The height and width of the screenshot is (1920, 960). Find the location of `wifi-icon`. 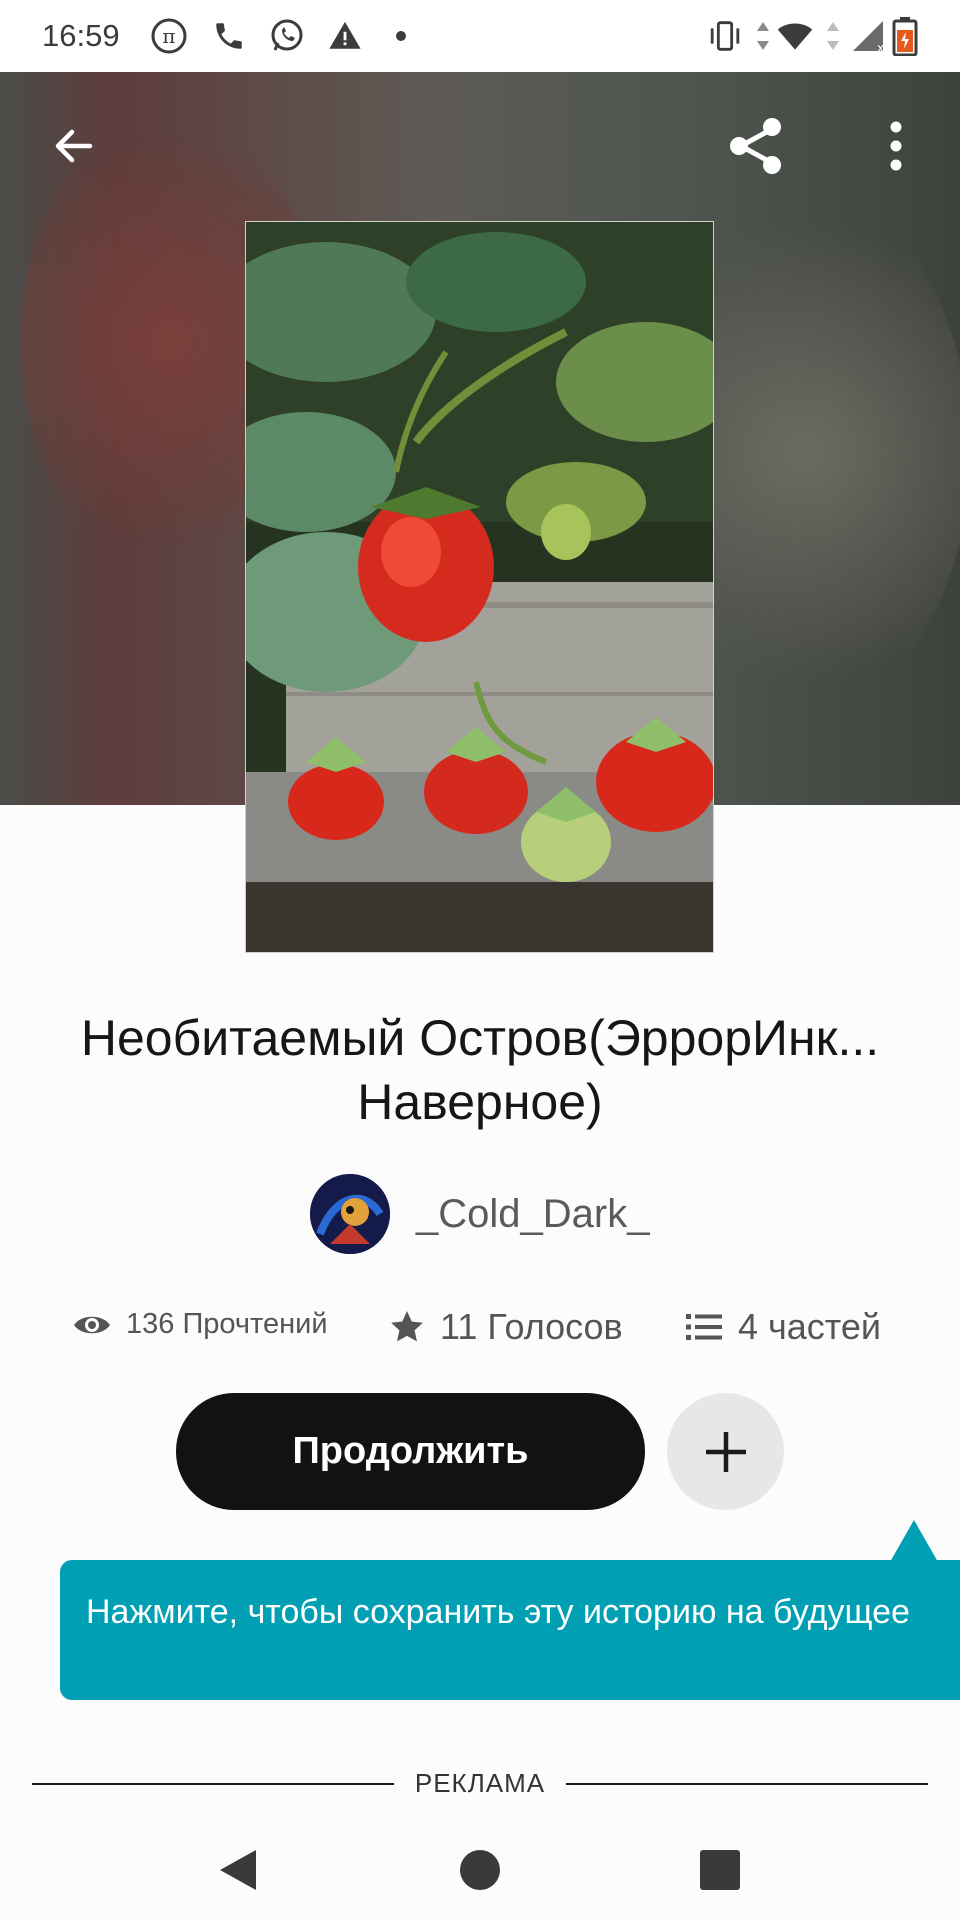

wifi-icon is located at coordinates (795, 36).